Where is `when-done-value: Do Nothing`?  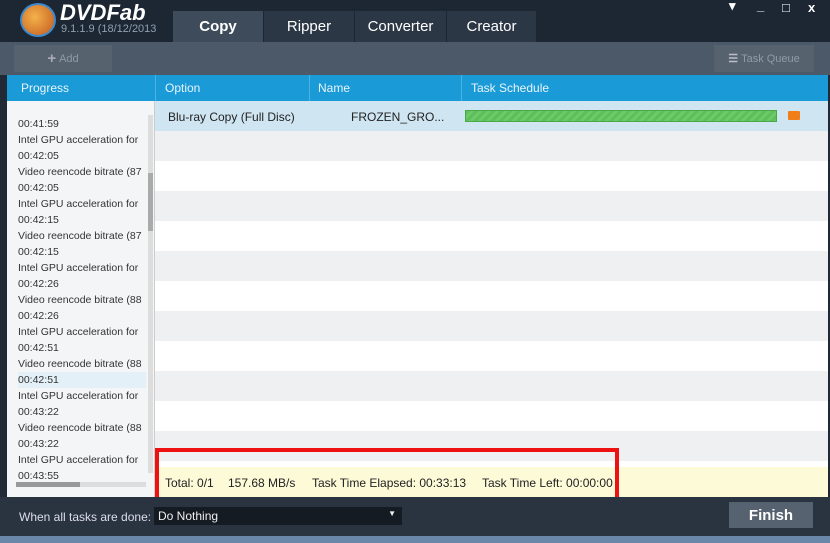
when-done-value: Do Nothing is located at coordinates (188, 516).